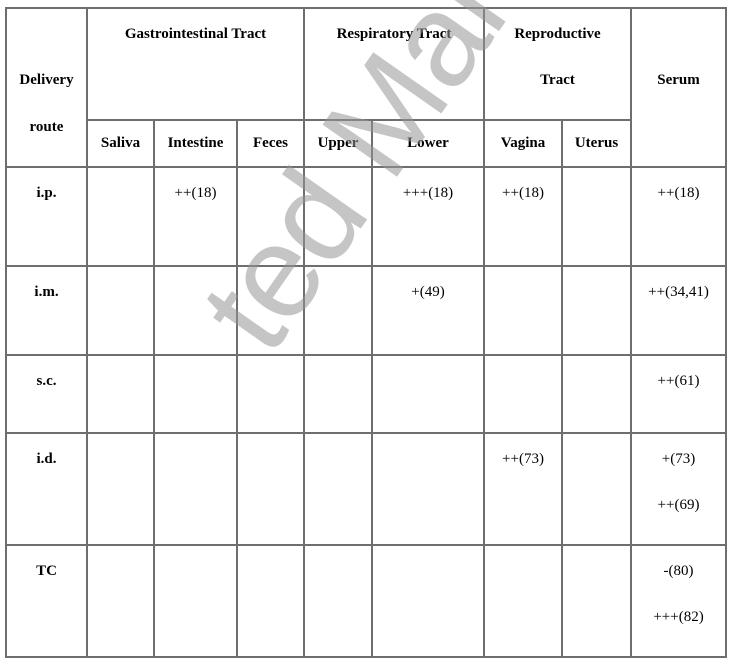 The image size is (737, 658). Describe the element at coordinates (428, 143) in the screenshot. I see `lower-header: Lower` at that location.